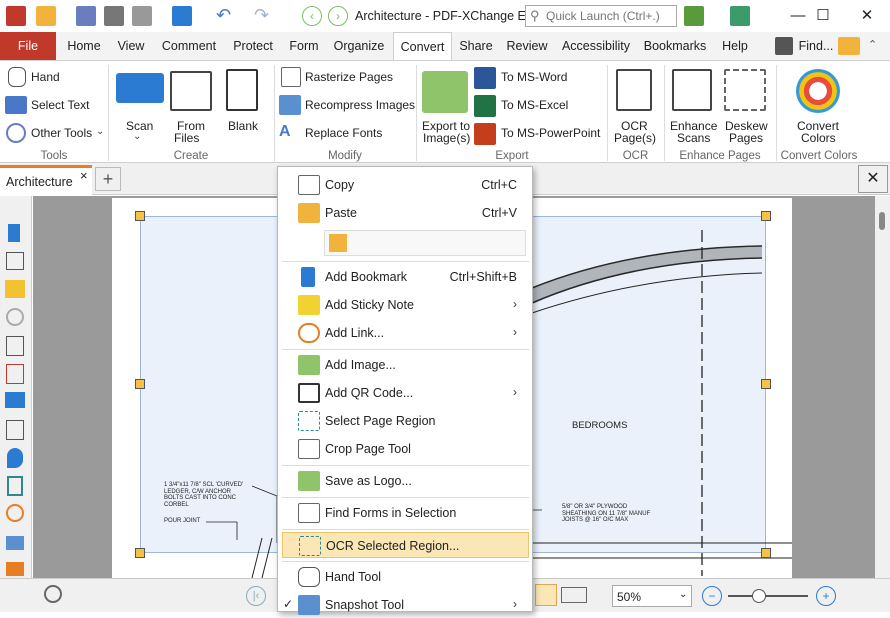  I want to click on two-page-icon, so click(574, 595).